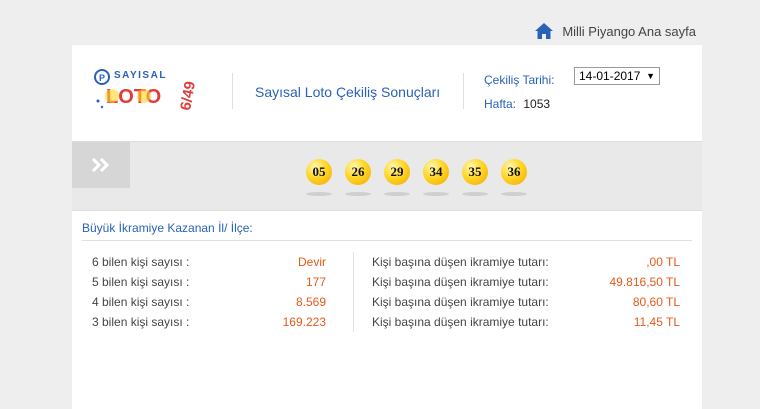 Image resolution: width=760 pixels, height=409 pixels. What do you see at coordinates (519, 80) in the screenshot?
I see `draw-date-label: Çekiliş Tarihi:` at bounding box center [519, 80].